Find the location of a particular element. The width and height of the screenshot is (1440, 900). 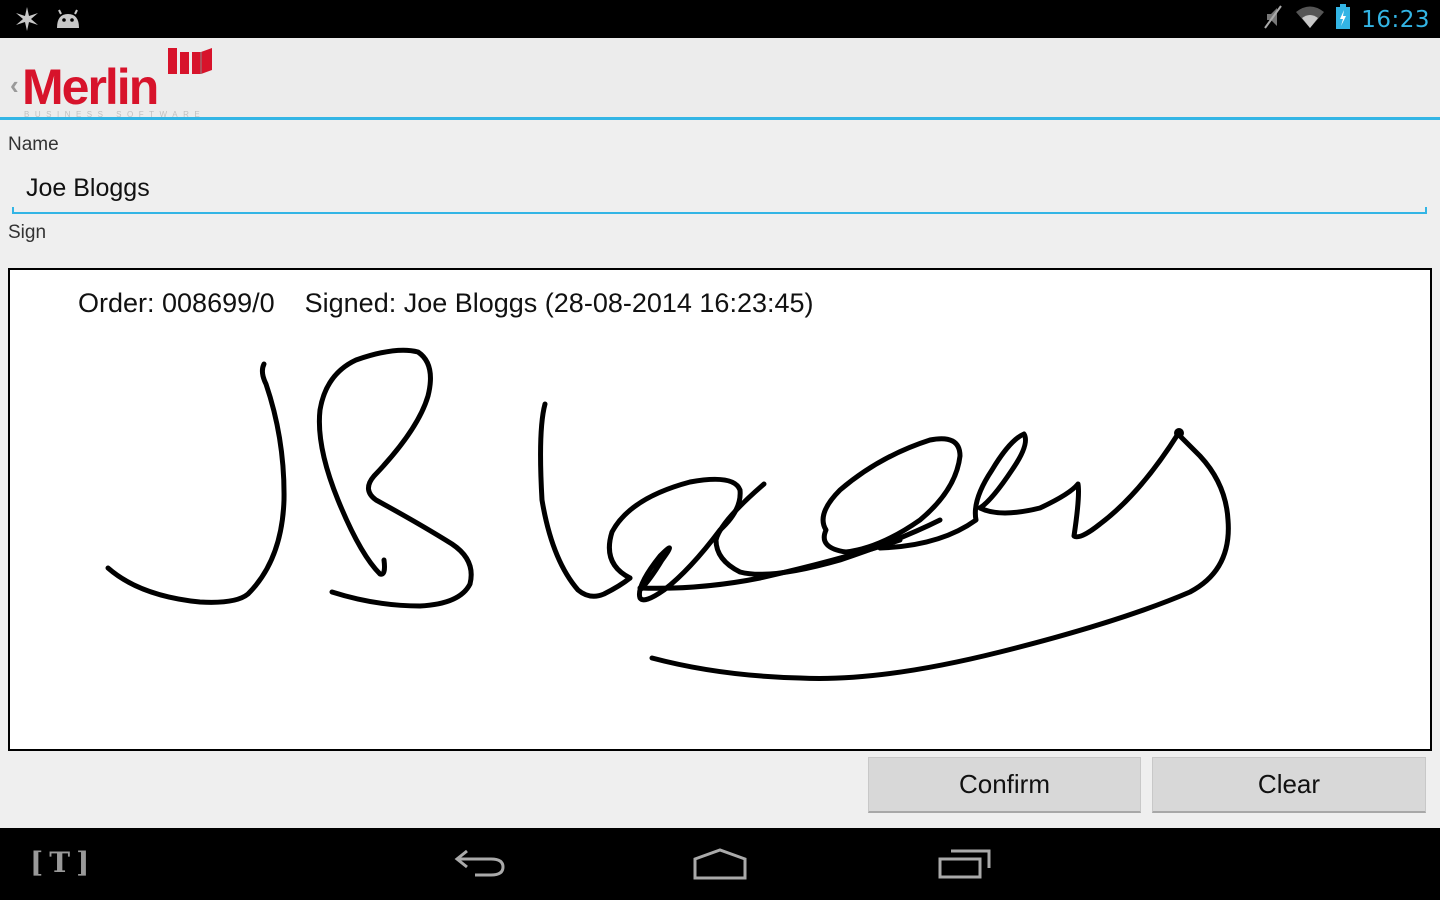

back-button is located at coordinates (478, 864).